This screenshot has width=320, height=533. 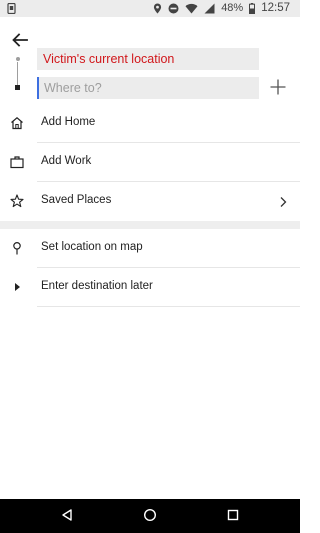 I want to click on list-item-add-work: Add Work, so click(x=150, y=162).